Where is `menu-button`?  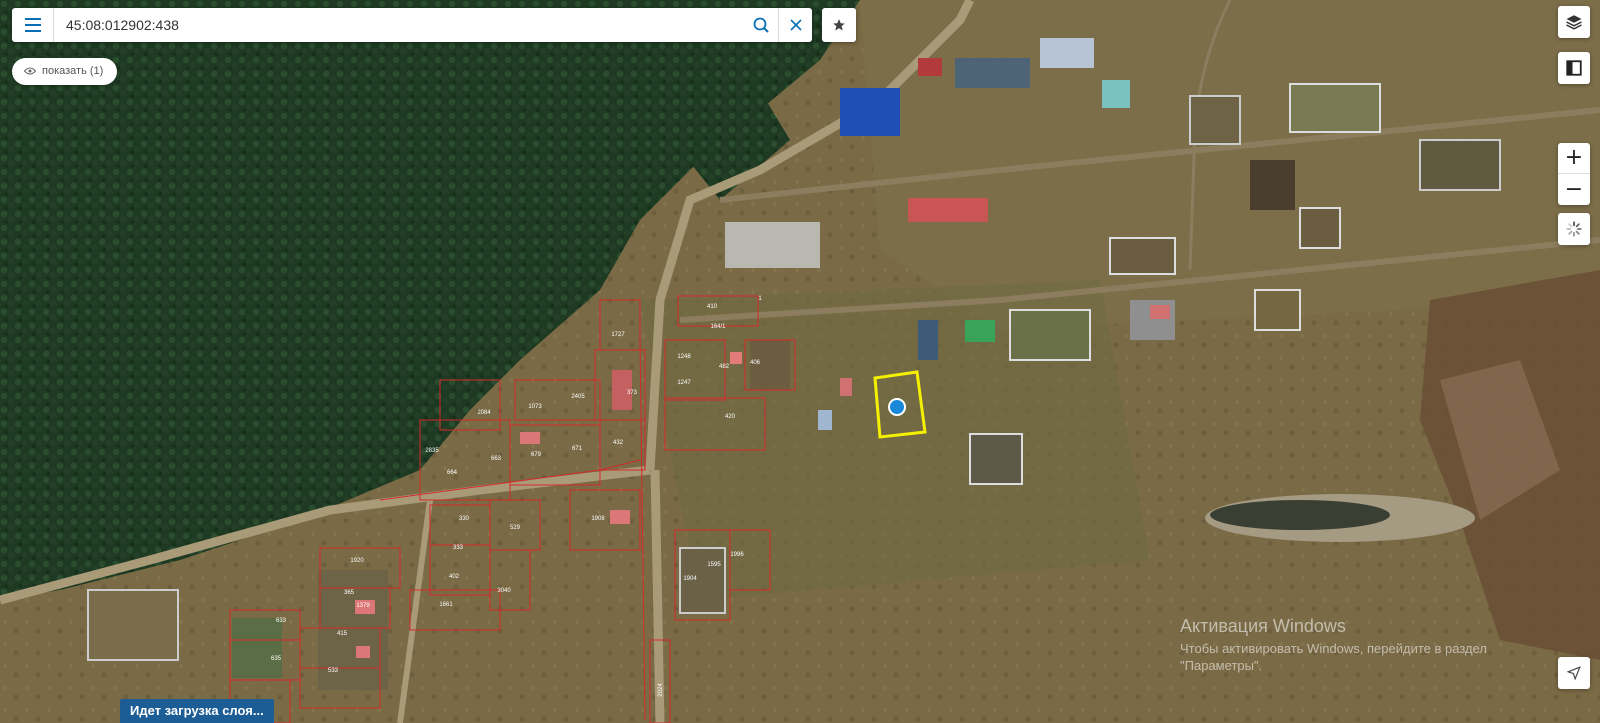 menu-button is located at coordinates (33, 25).